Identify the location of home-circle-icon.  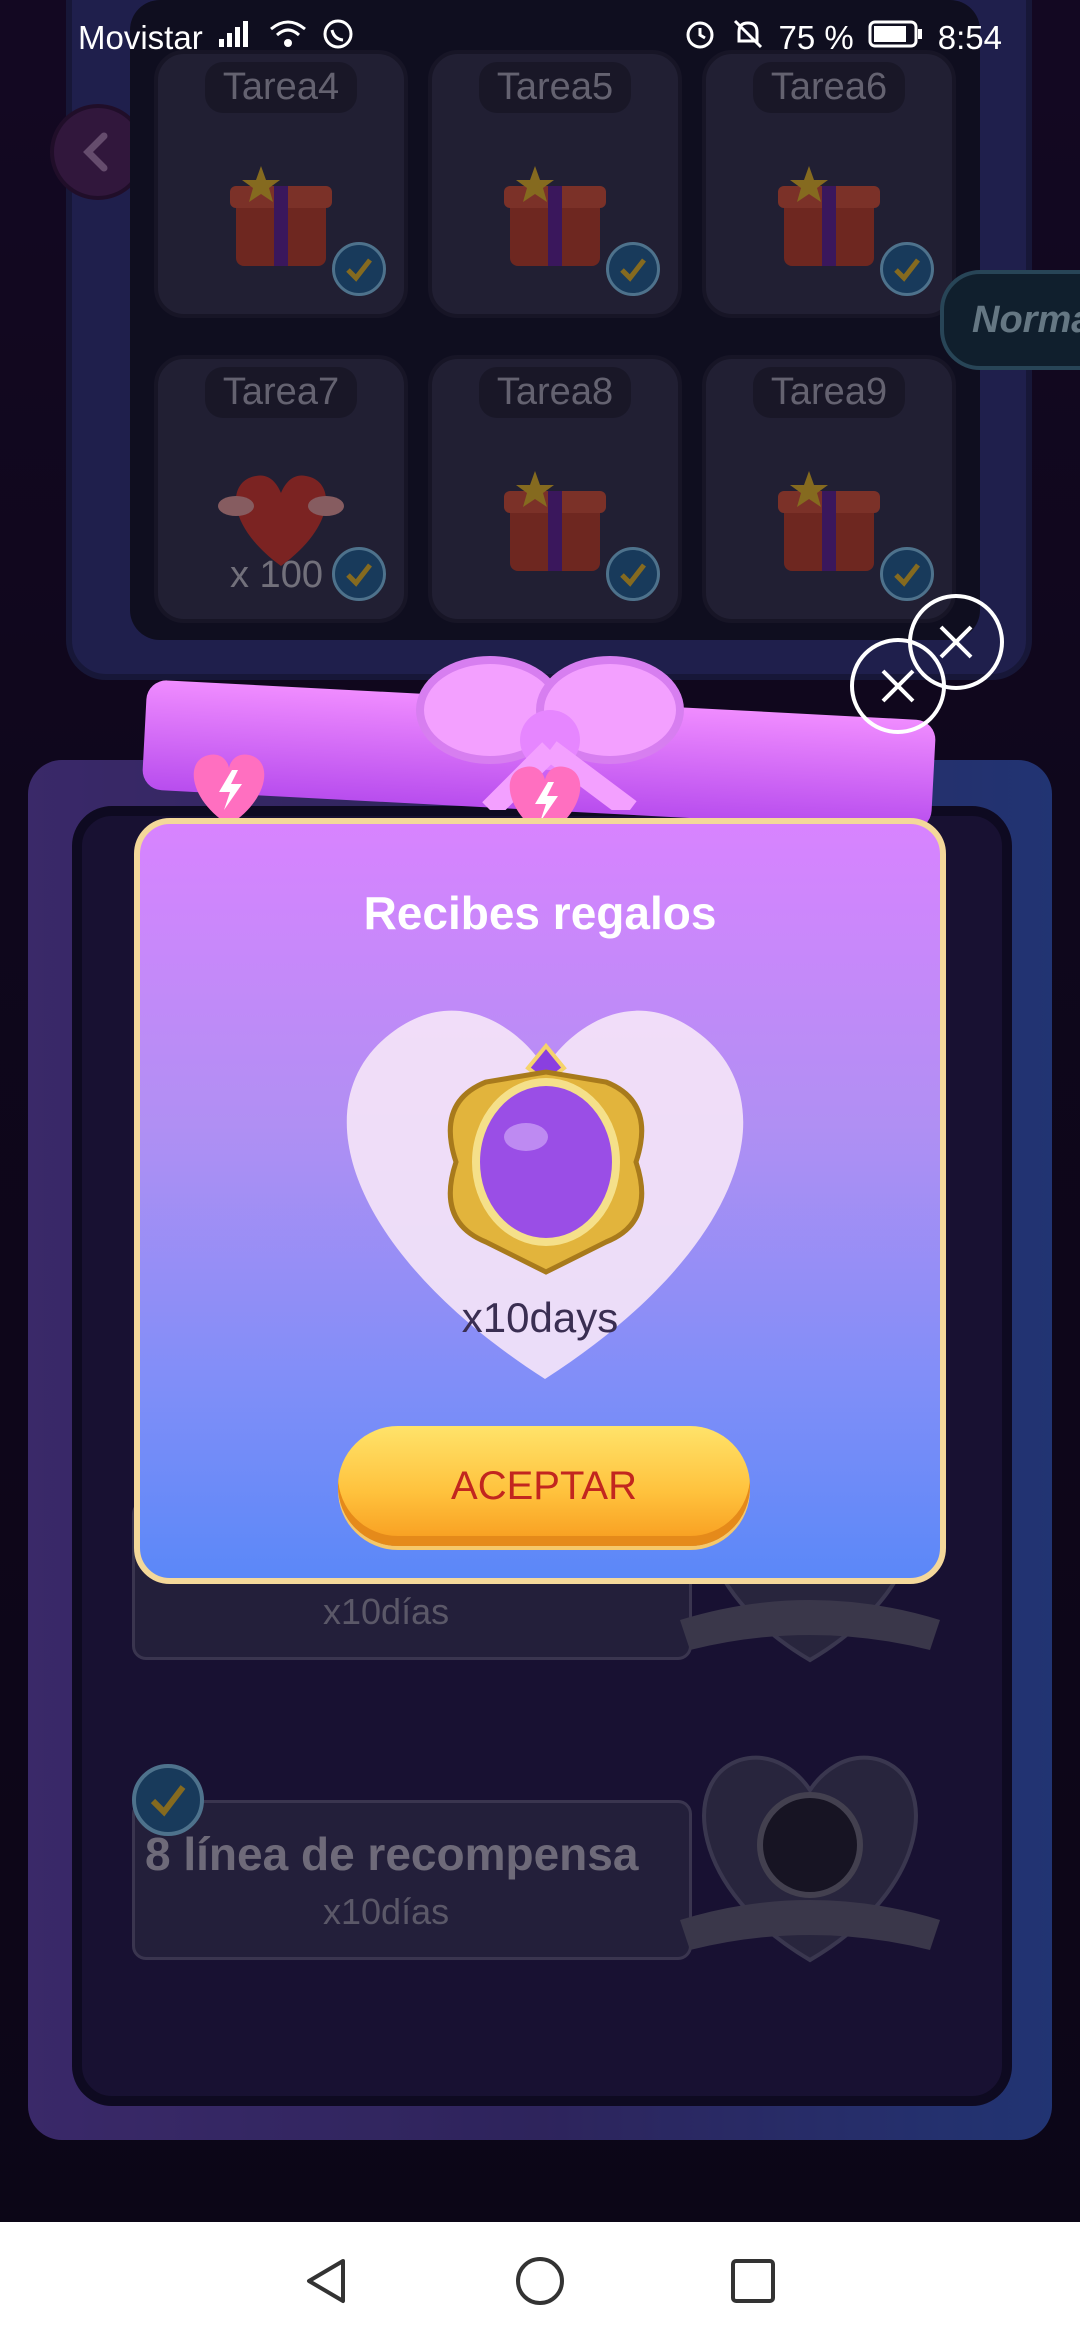
(540, 2281).